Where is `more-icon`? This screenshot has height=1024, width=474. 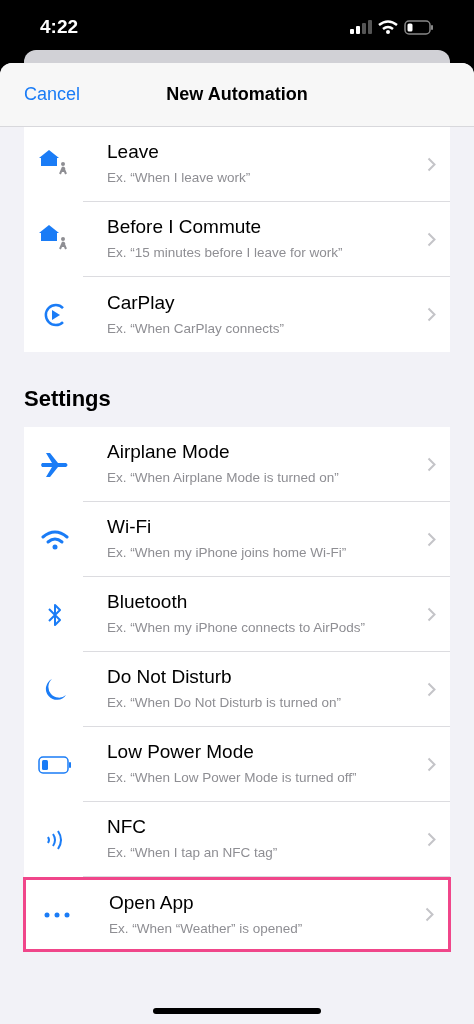
more-icon is located at coordinates (56, 914).